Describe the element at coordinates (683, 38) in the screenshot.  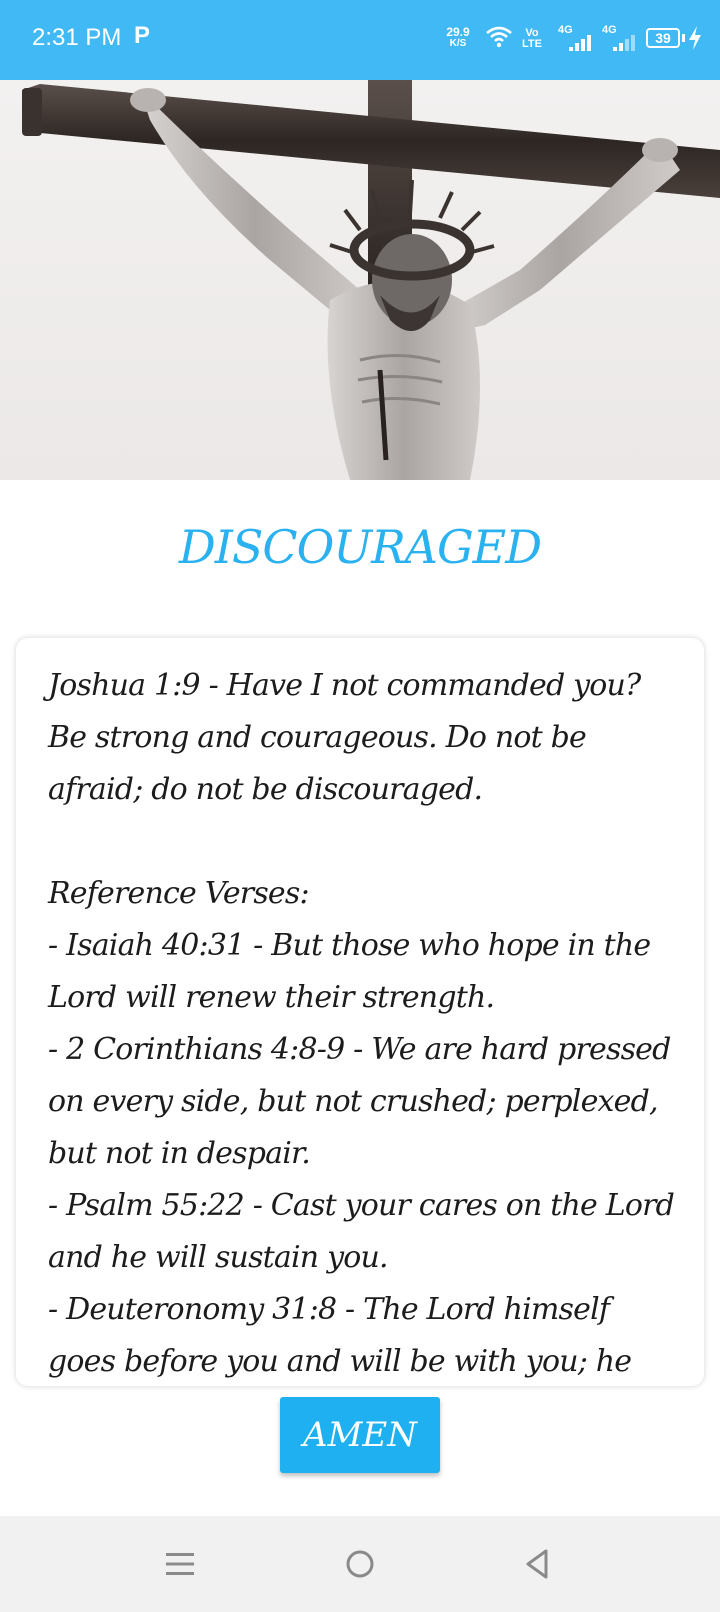
I see `battery-cap` at that location.